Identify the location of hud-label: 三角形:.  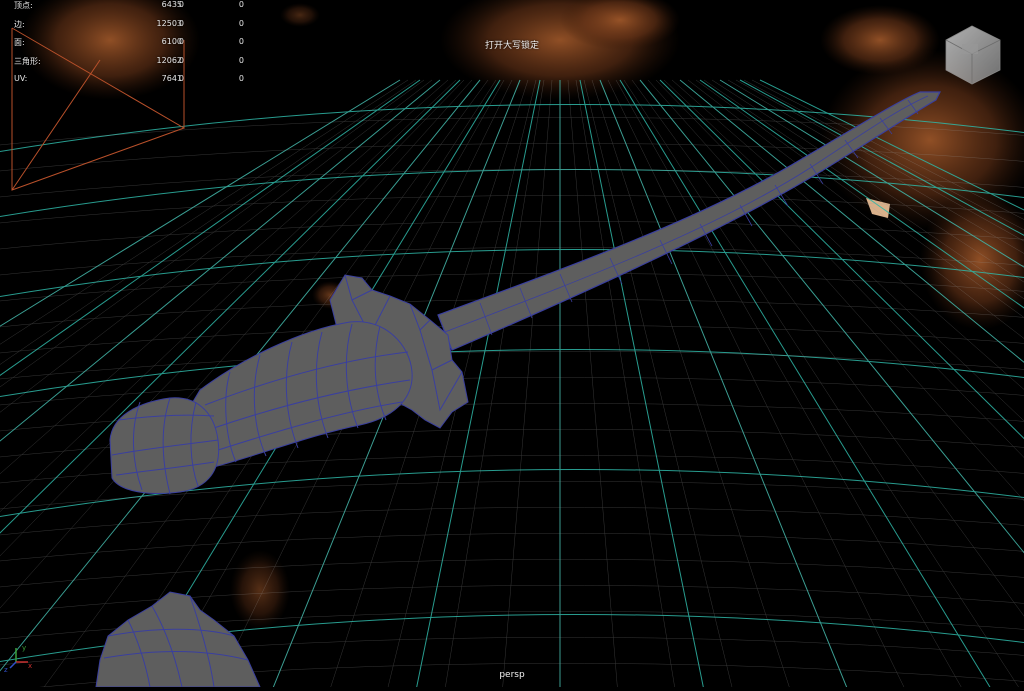
(27, 61).